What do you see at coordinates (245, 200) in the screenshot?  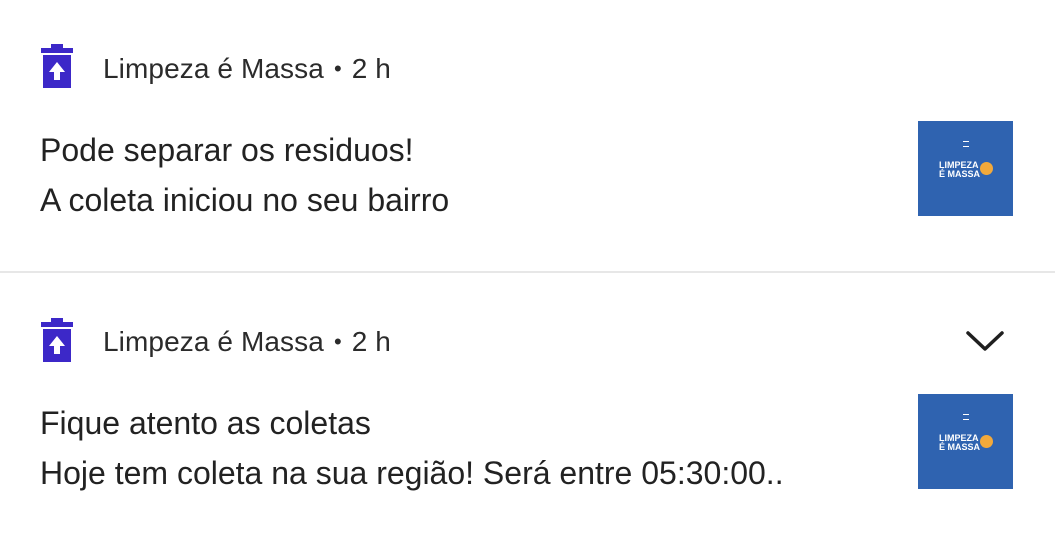 I see `notification-body: A coleta iniciou no seu bairro` at bounding box center [245, 200].